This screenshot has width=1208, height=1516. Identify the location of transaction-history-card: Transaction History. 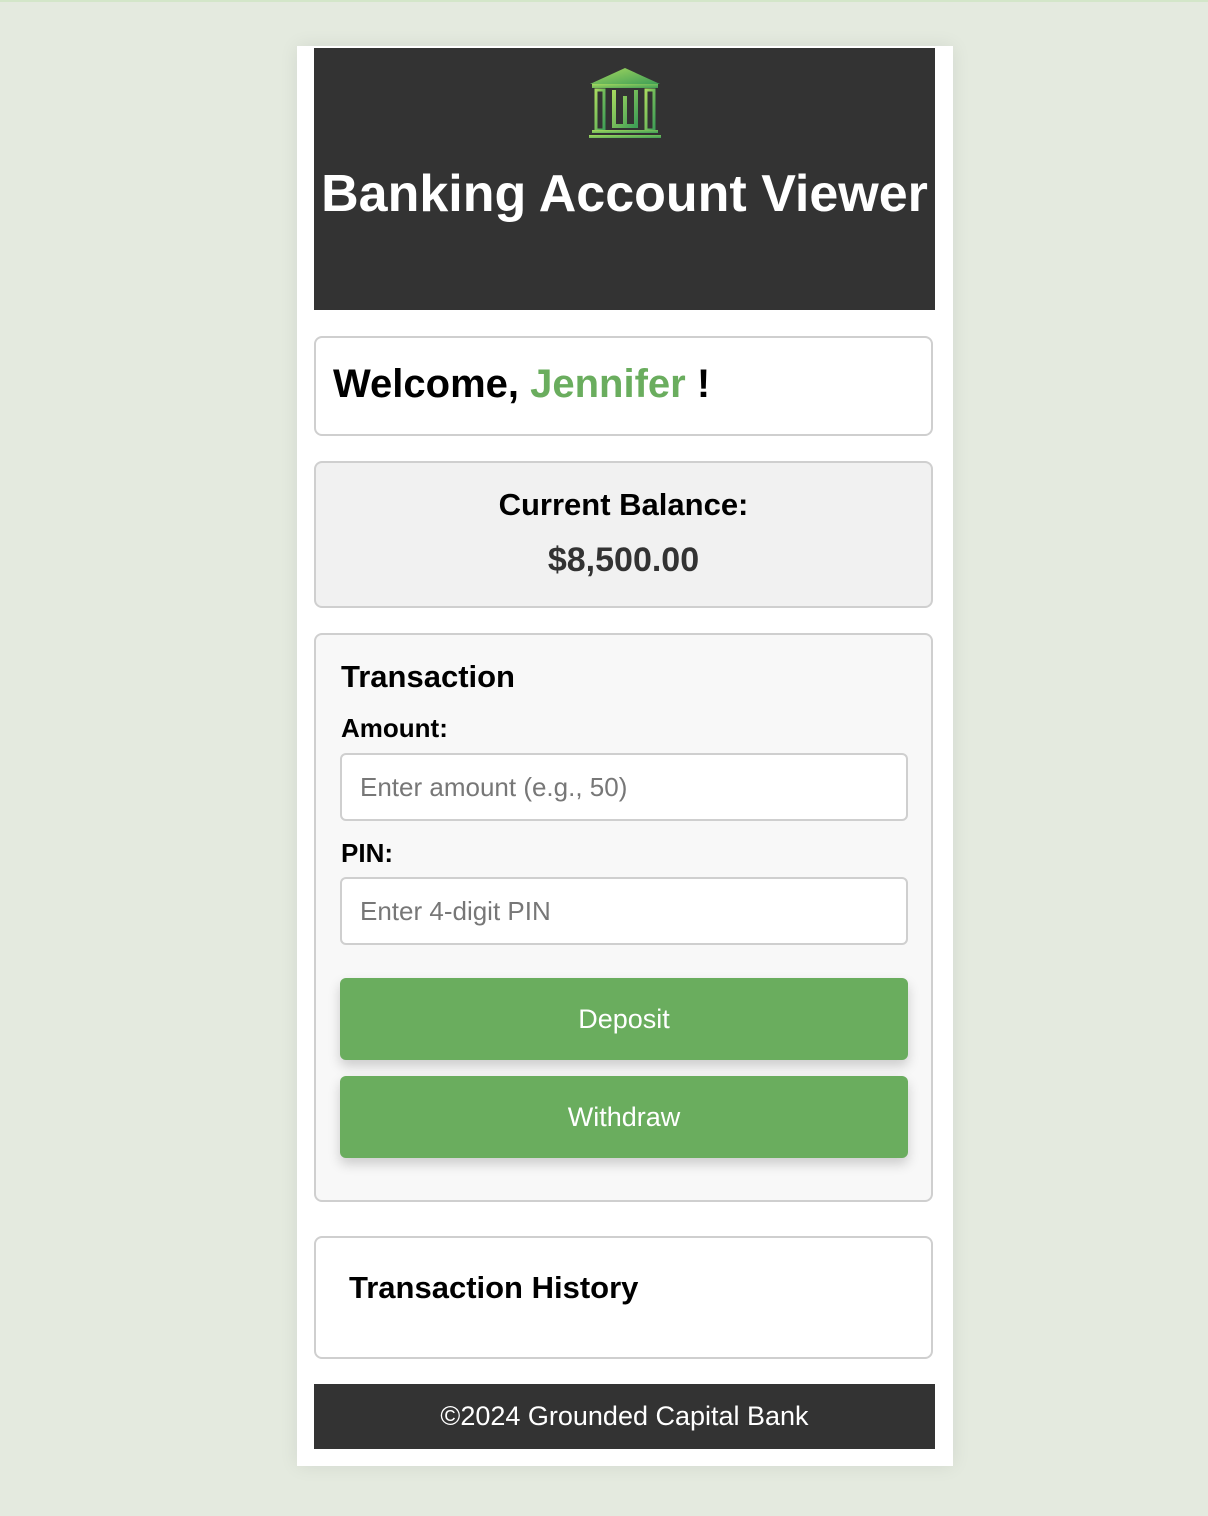
(623, 1297).